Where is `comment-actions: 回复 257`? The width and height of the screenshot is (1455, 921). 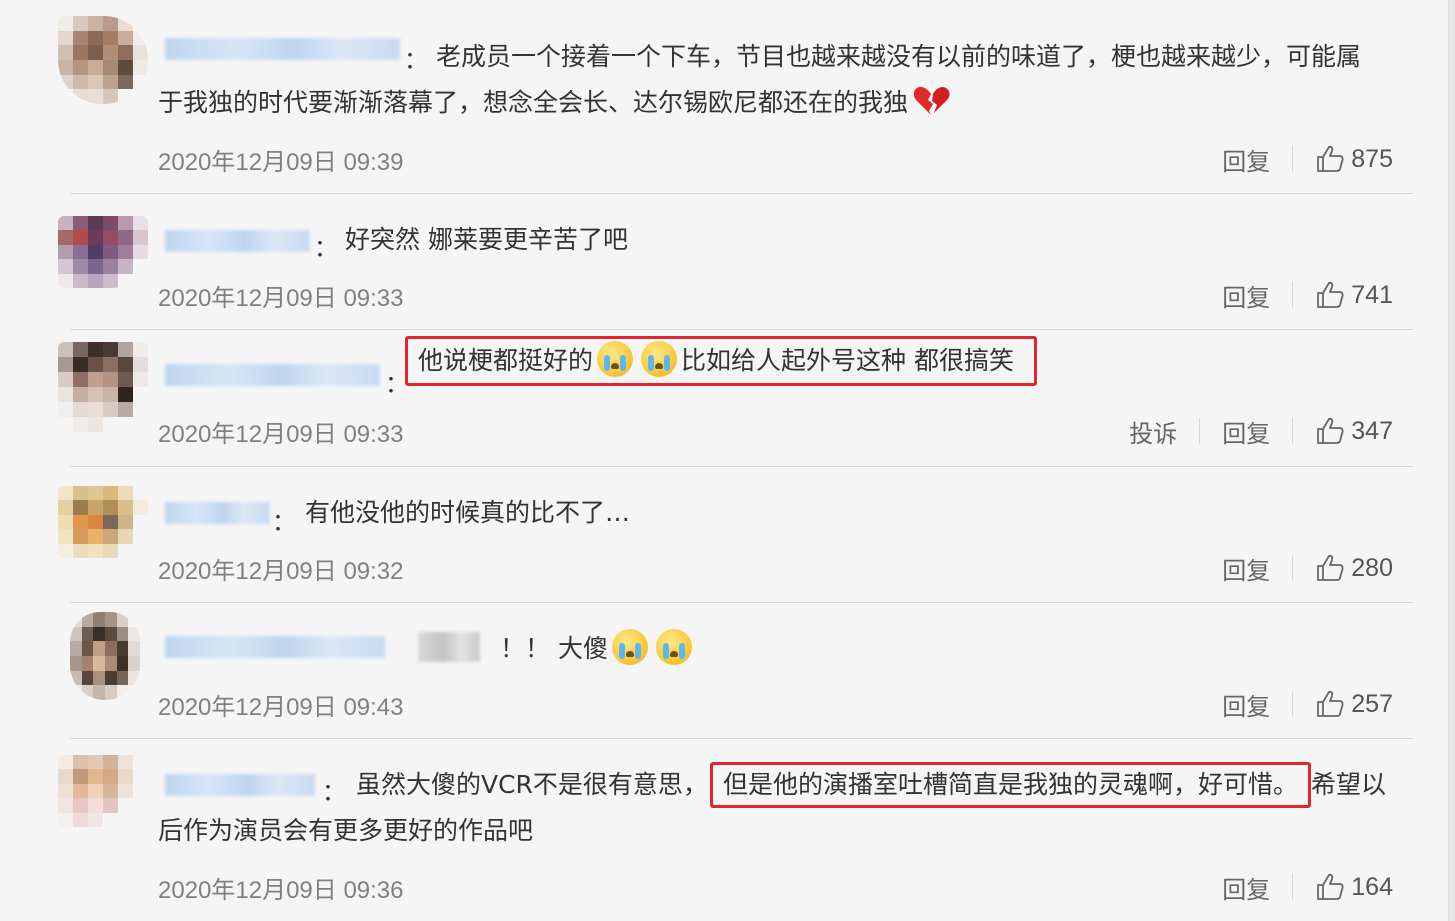
comment-actions: 回复 257 is located at coordinates (1307, 704).